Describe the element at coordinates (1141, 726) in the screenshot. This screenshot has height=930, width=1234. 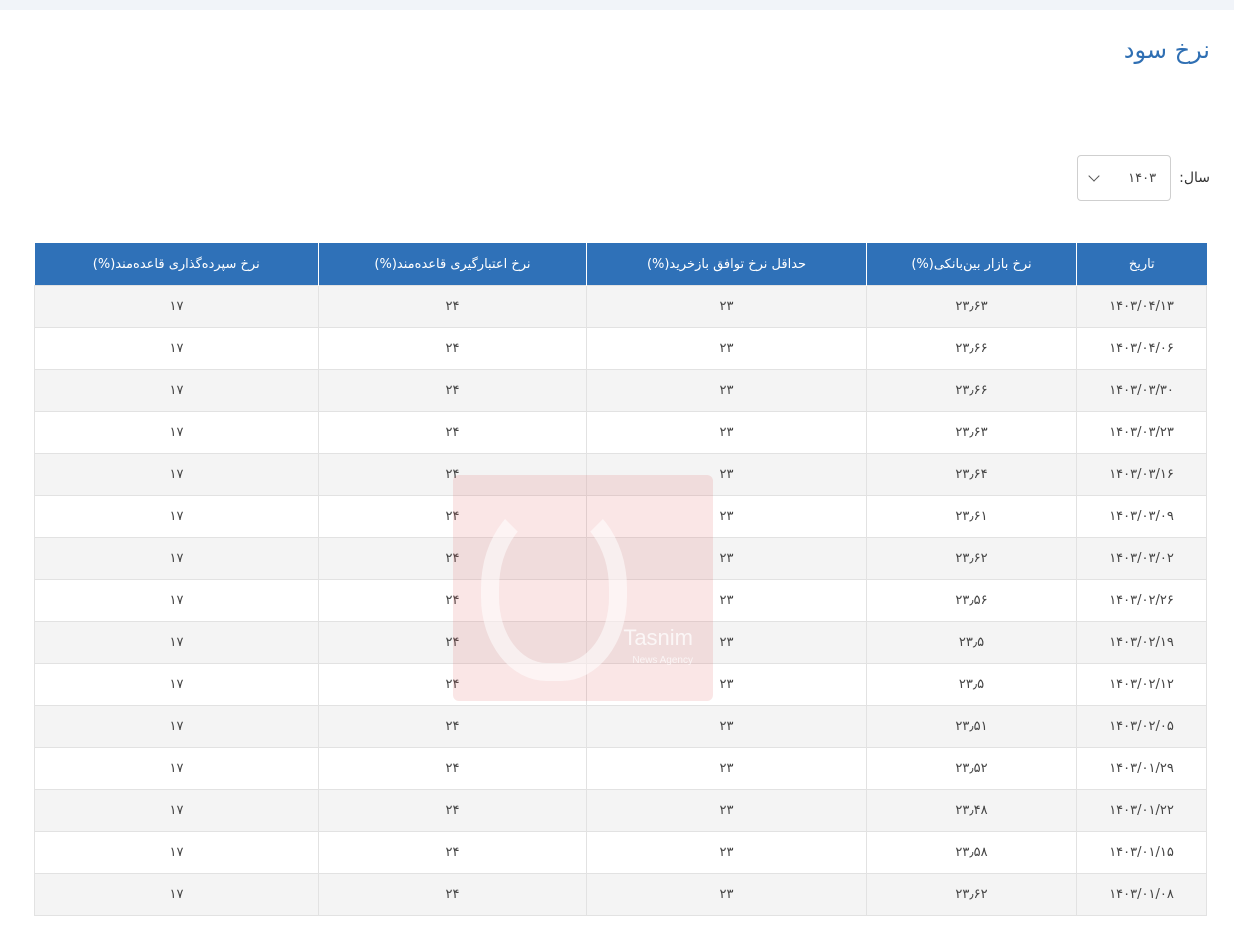
I see `cell-date: ۱۴۰۳/۰۲/۰۵` at that location.